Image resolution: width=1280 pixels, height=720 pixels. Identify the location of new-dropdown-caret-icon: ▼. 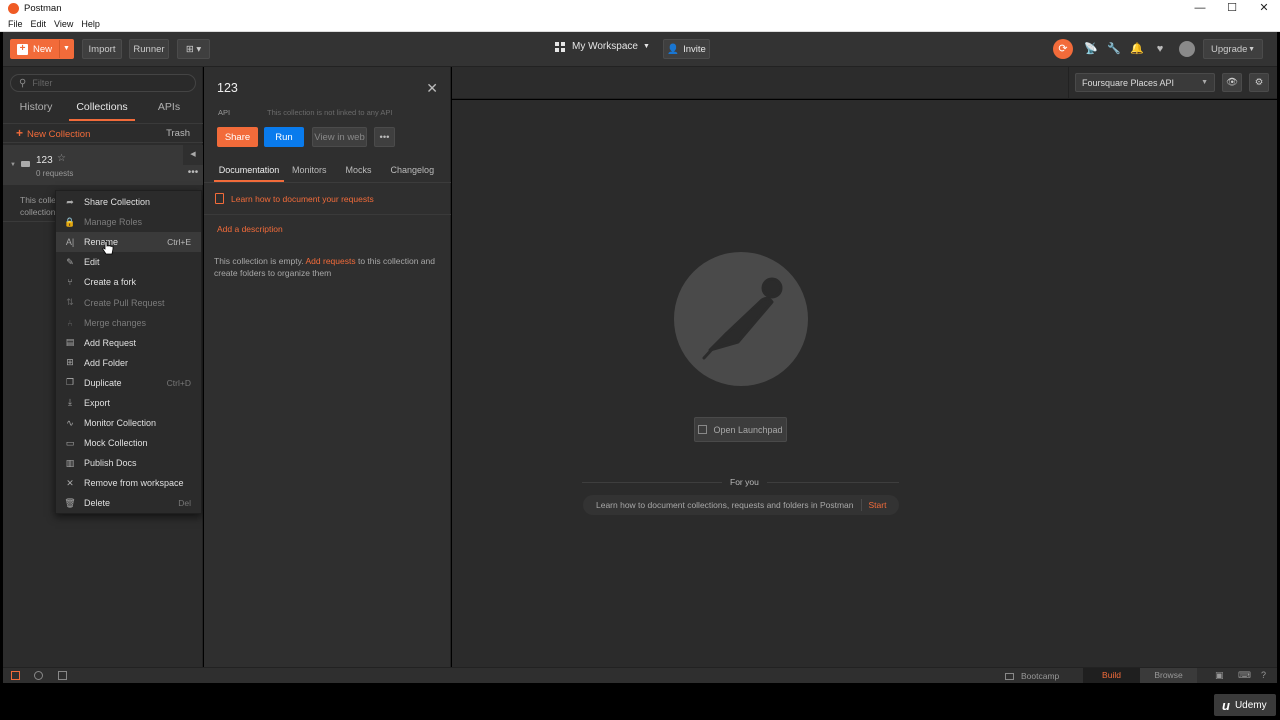
(66, 49).